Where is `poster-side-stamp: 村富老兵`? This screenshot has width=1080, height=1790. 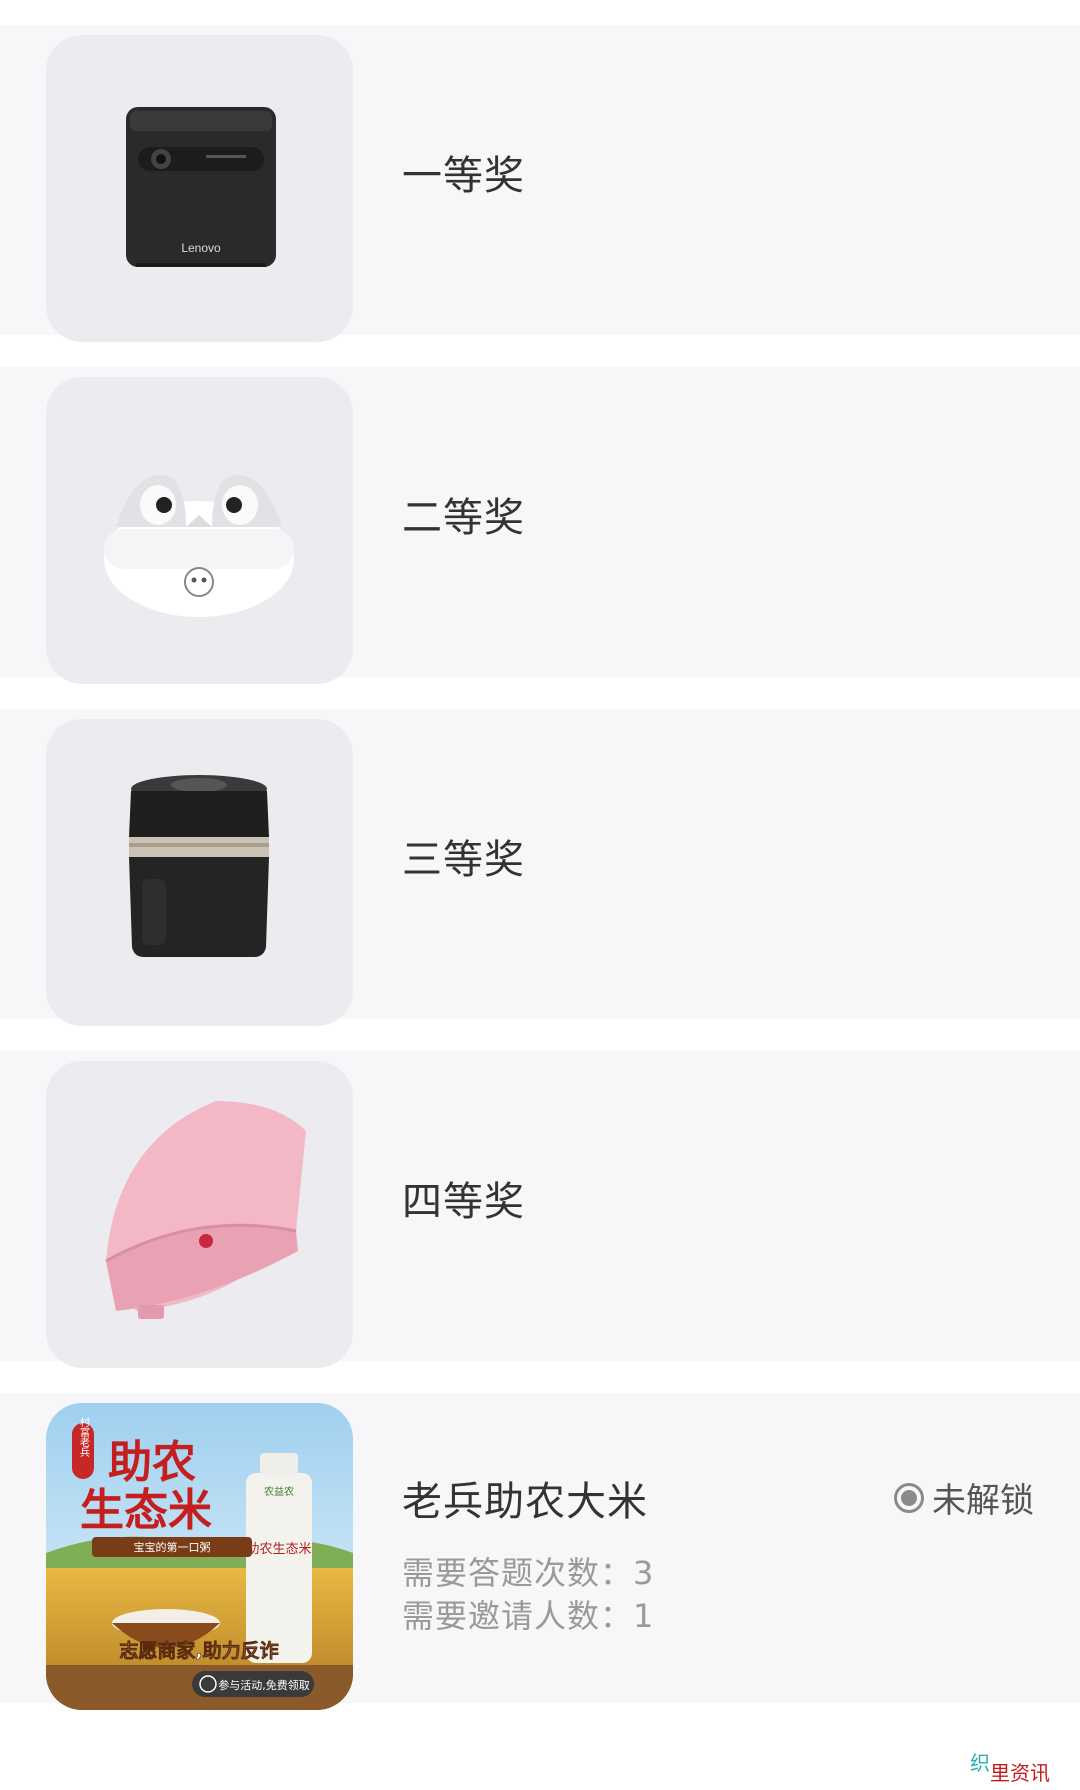 poster-side-stamp: 村富老兵 is located at coordinates (84, 1437).